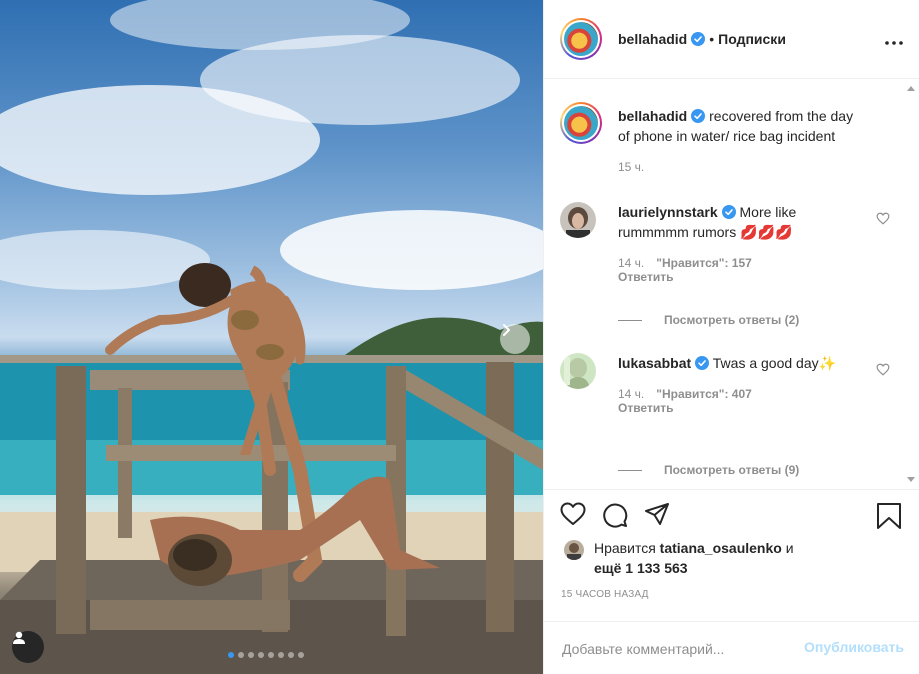 This screenshot has height=674, width=919. What do you see at coordinates (581, 39) in the screenshot?
I see `author-avatar` at bounding box center [581, 39].